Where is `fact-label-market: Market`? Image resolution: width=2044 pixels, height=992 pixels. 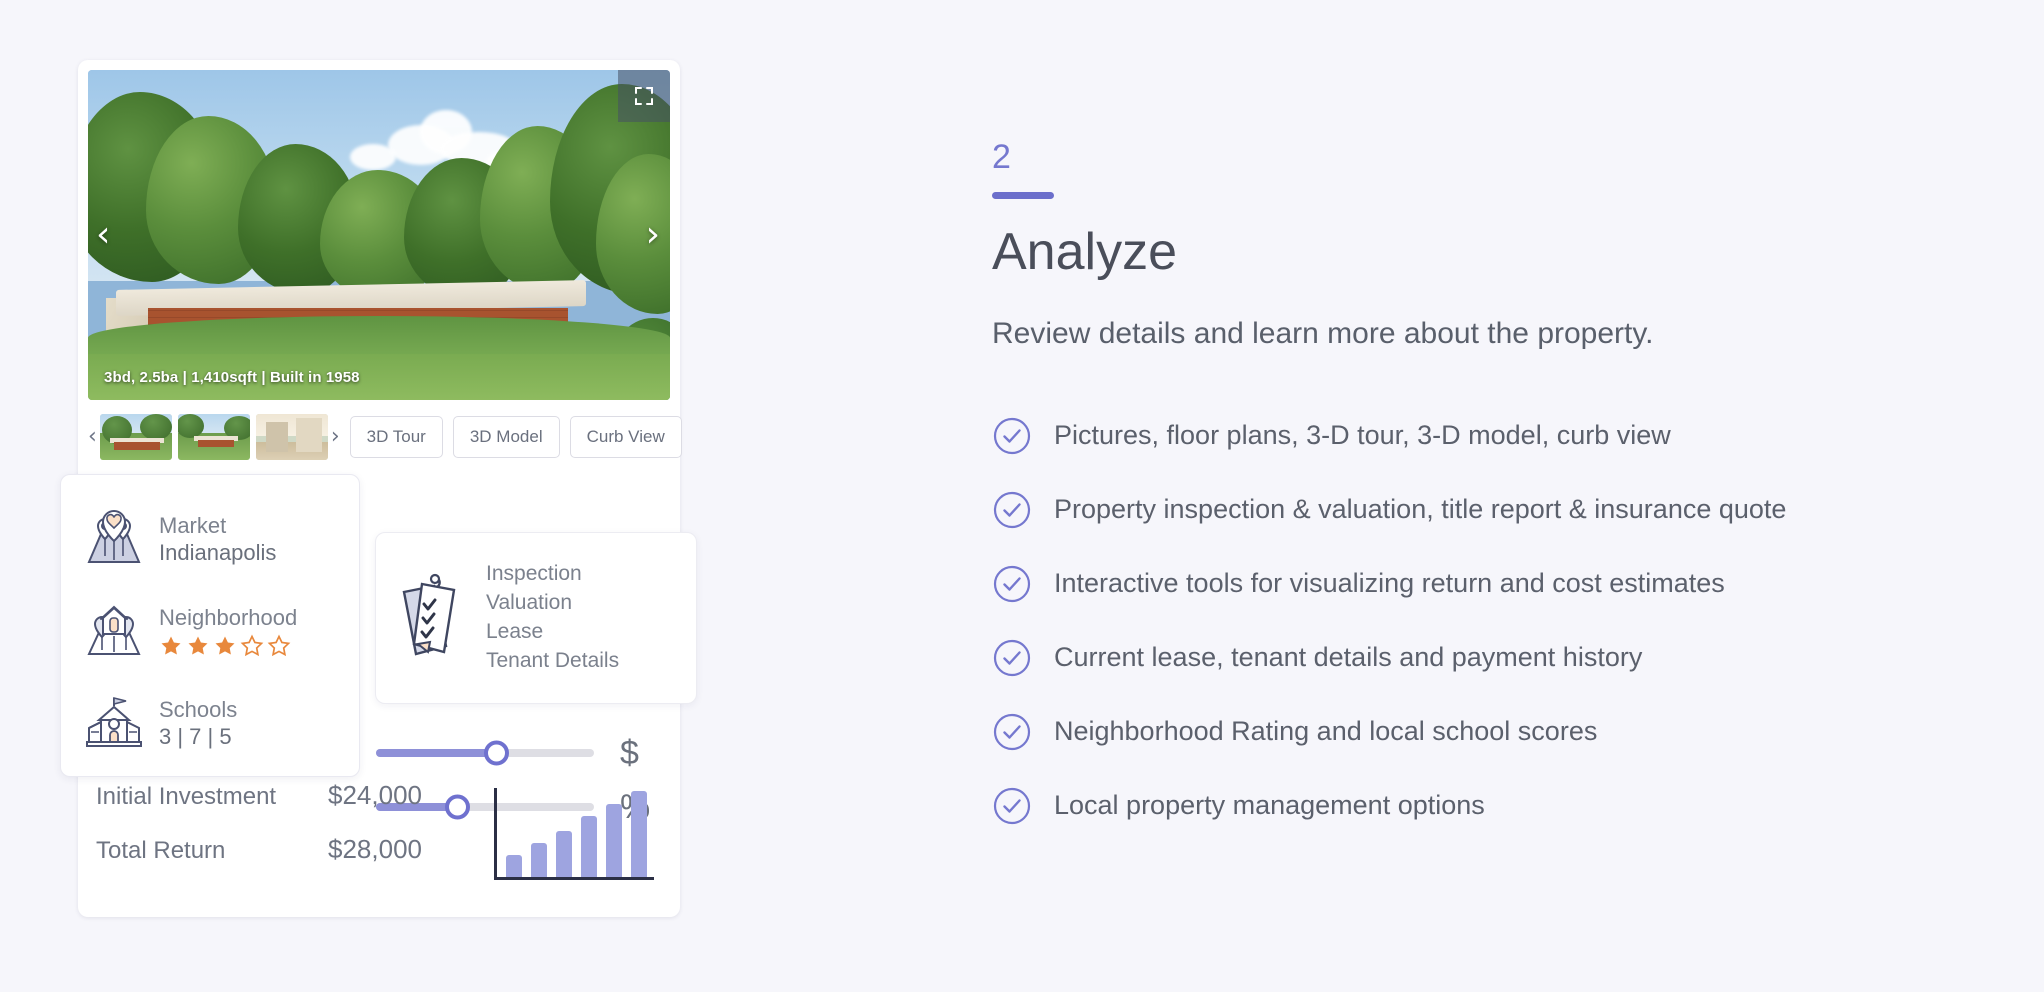 fact-label-market: Market is located at coordinates (193, 525).